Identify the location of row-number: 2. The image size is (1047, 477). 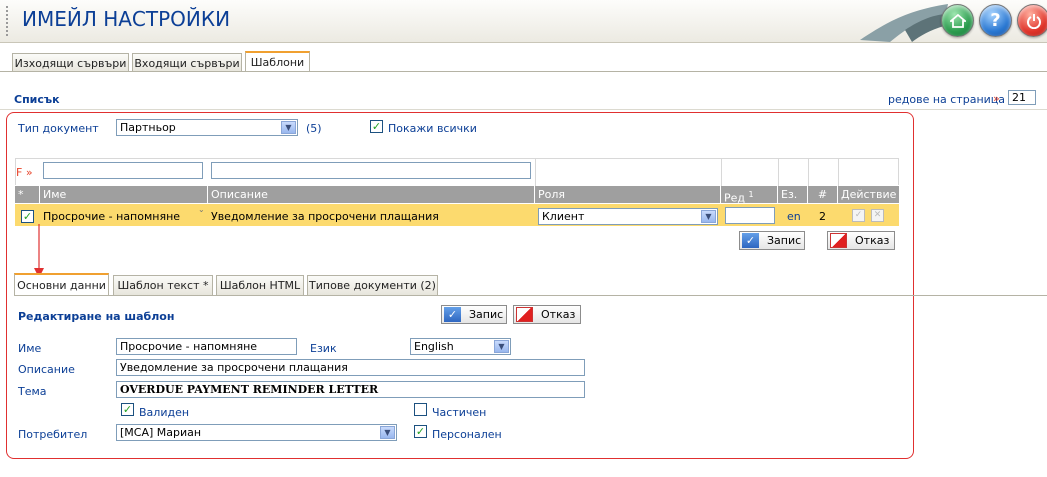
(822, 216).